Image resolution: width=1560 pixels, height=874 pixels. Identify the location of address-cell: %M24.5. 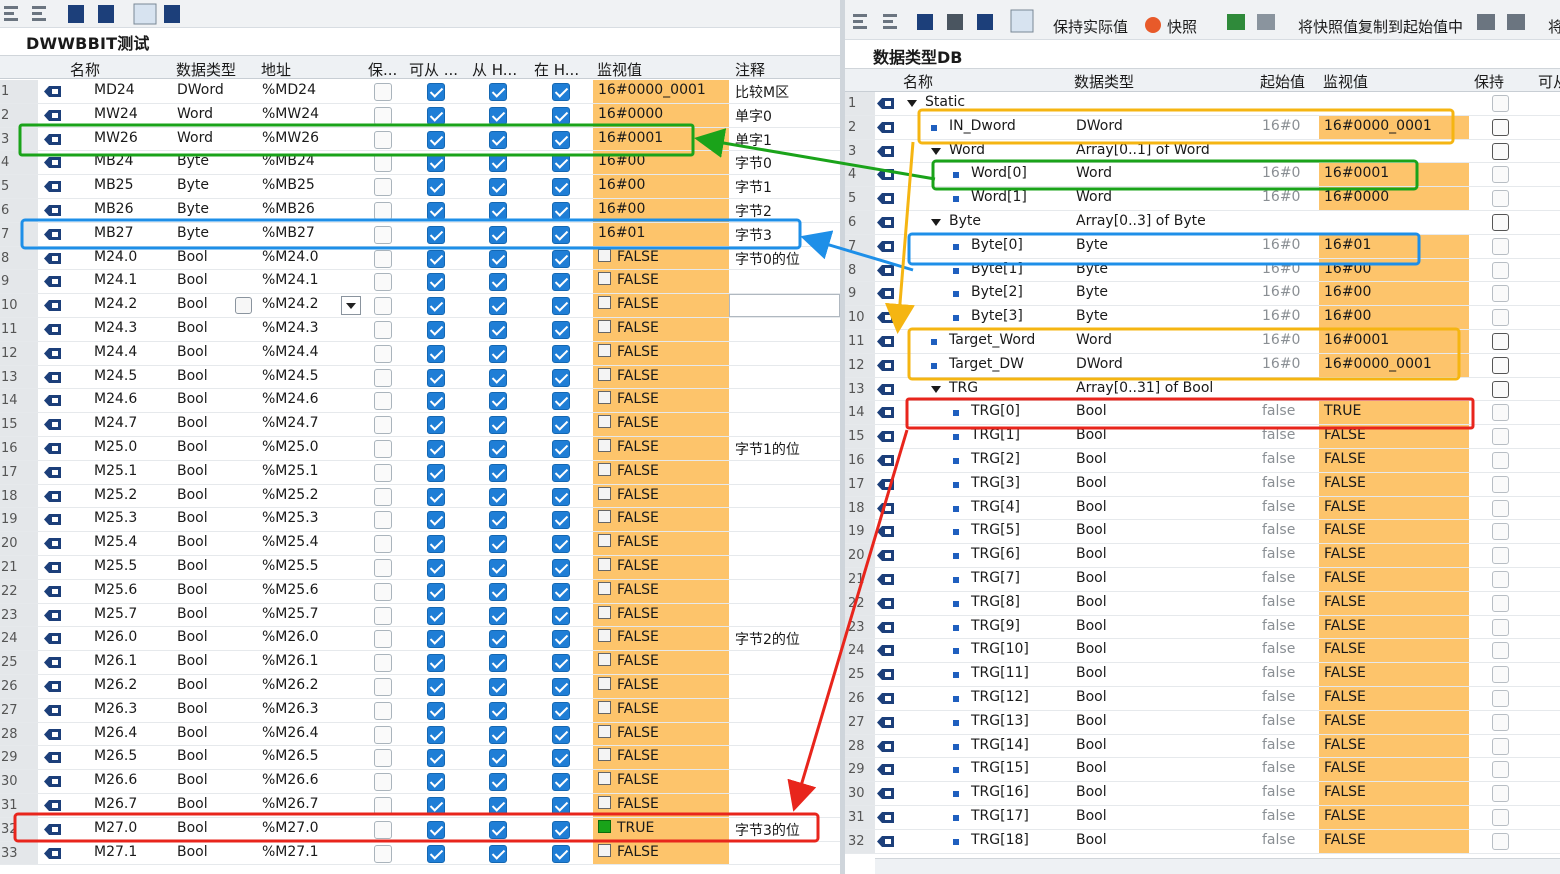
(290, 376).